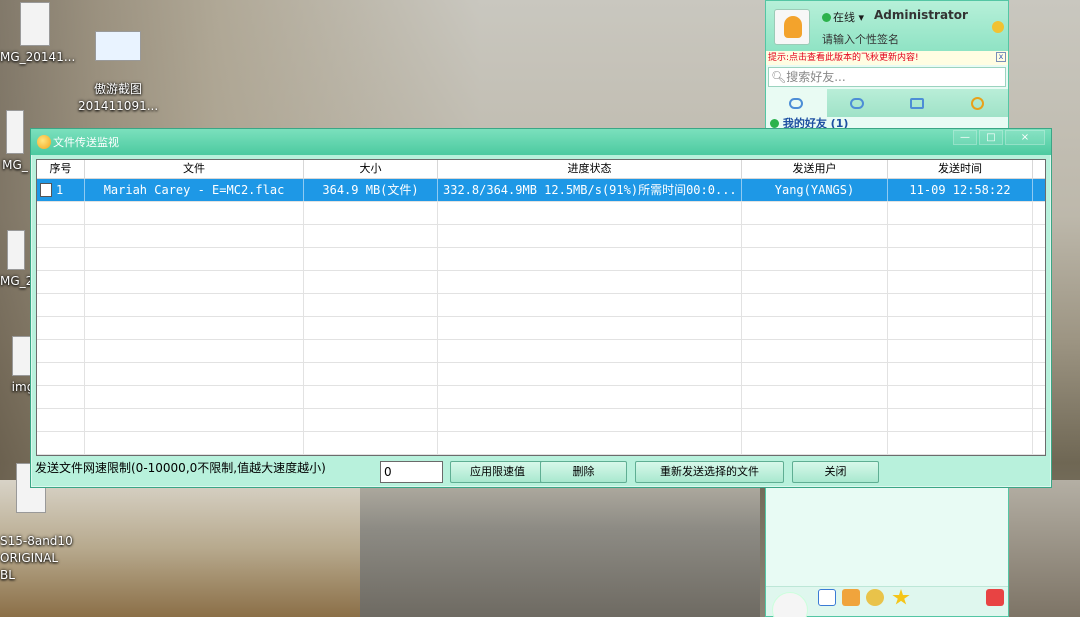  I want to click on table-header: 序号 文件 大小 进度状态 发送用户 发送时间, so click(541, 169).